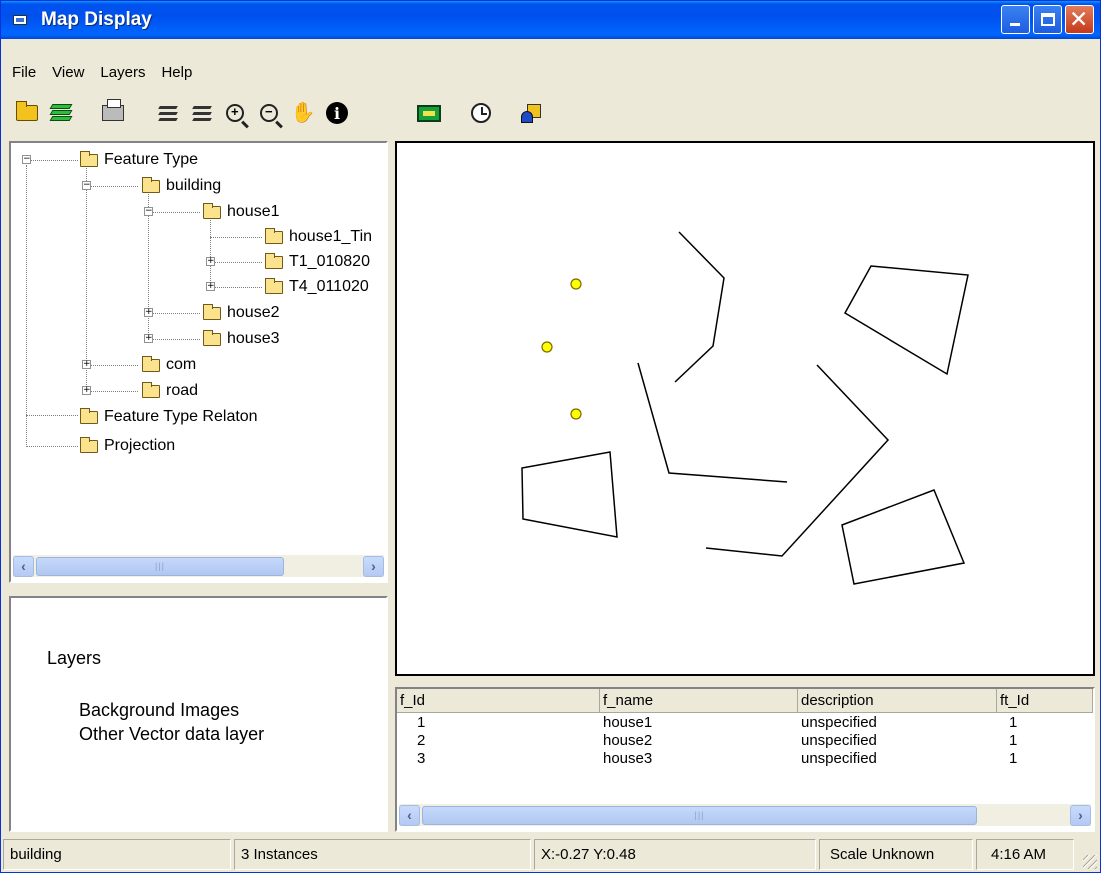 This screenshot has width=1101, height=873. I want to click on minimize-icon, so click(1015, 24).